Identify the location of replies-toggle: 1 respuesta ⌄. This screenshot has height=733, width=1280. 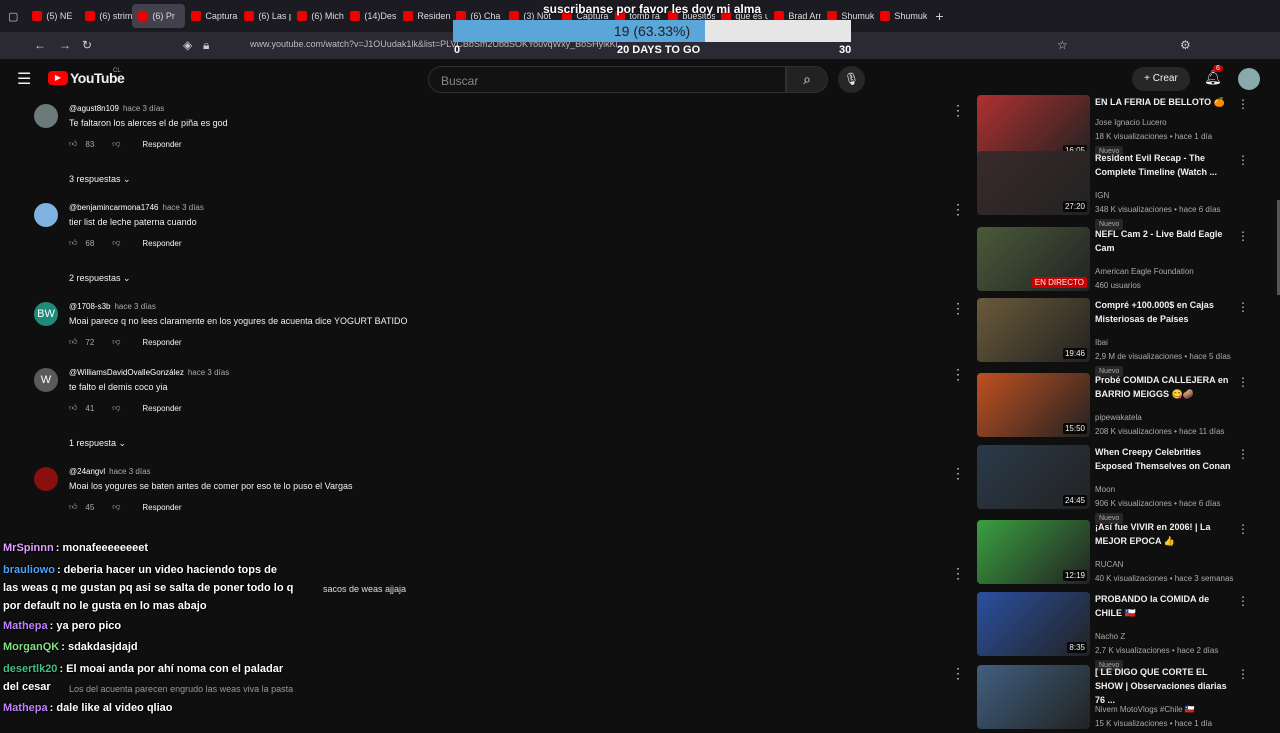
(97, 443).